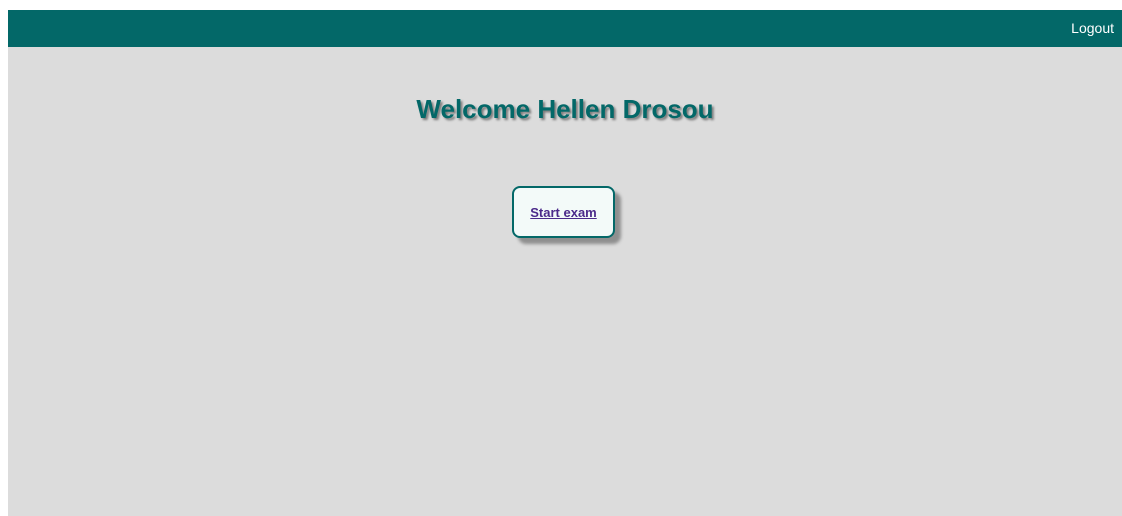 The image size is (1122, 516). Describe the element at coordinates (1092, 28) in the screenshot. I see `logout-link: Logout` at that location.